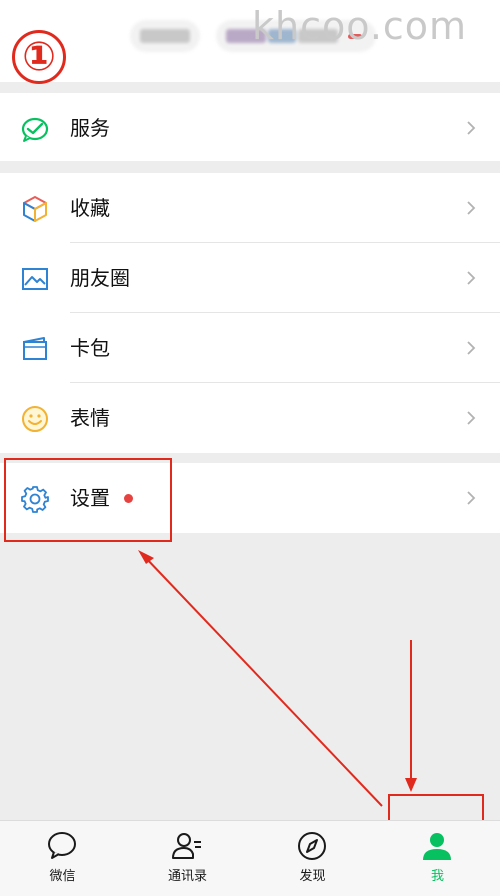 The image size is (500, 896). What do you see at coordinates (437, 846) in the screenshot?
I see `person-icon` at bounding box center [437, 846].